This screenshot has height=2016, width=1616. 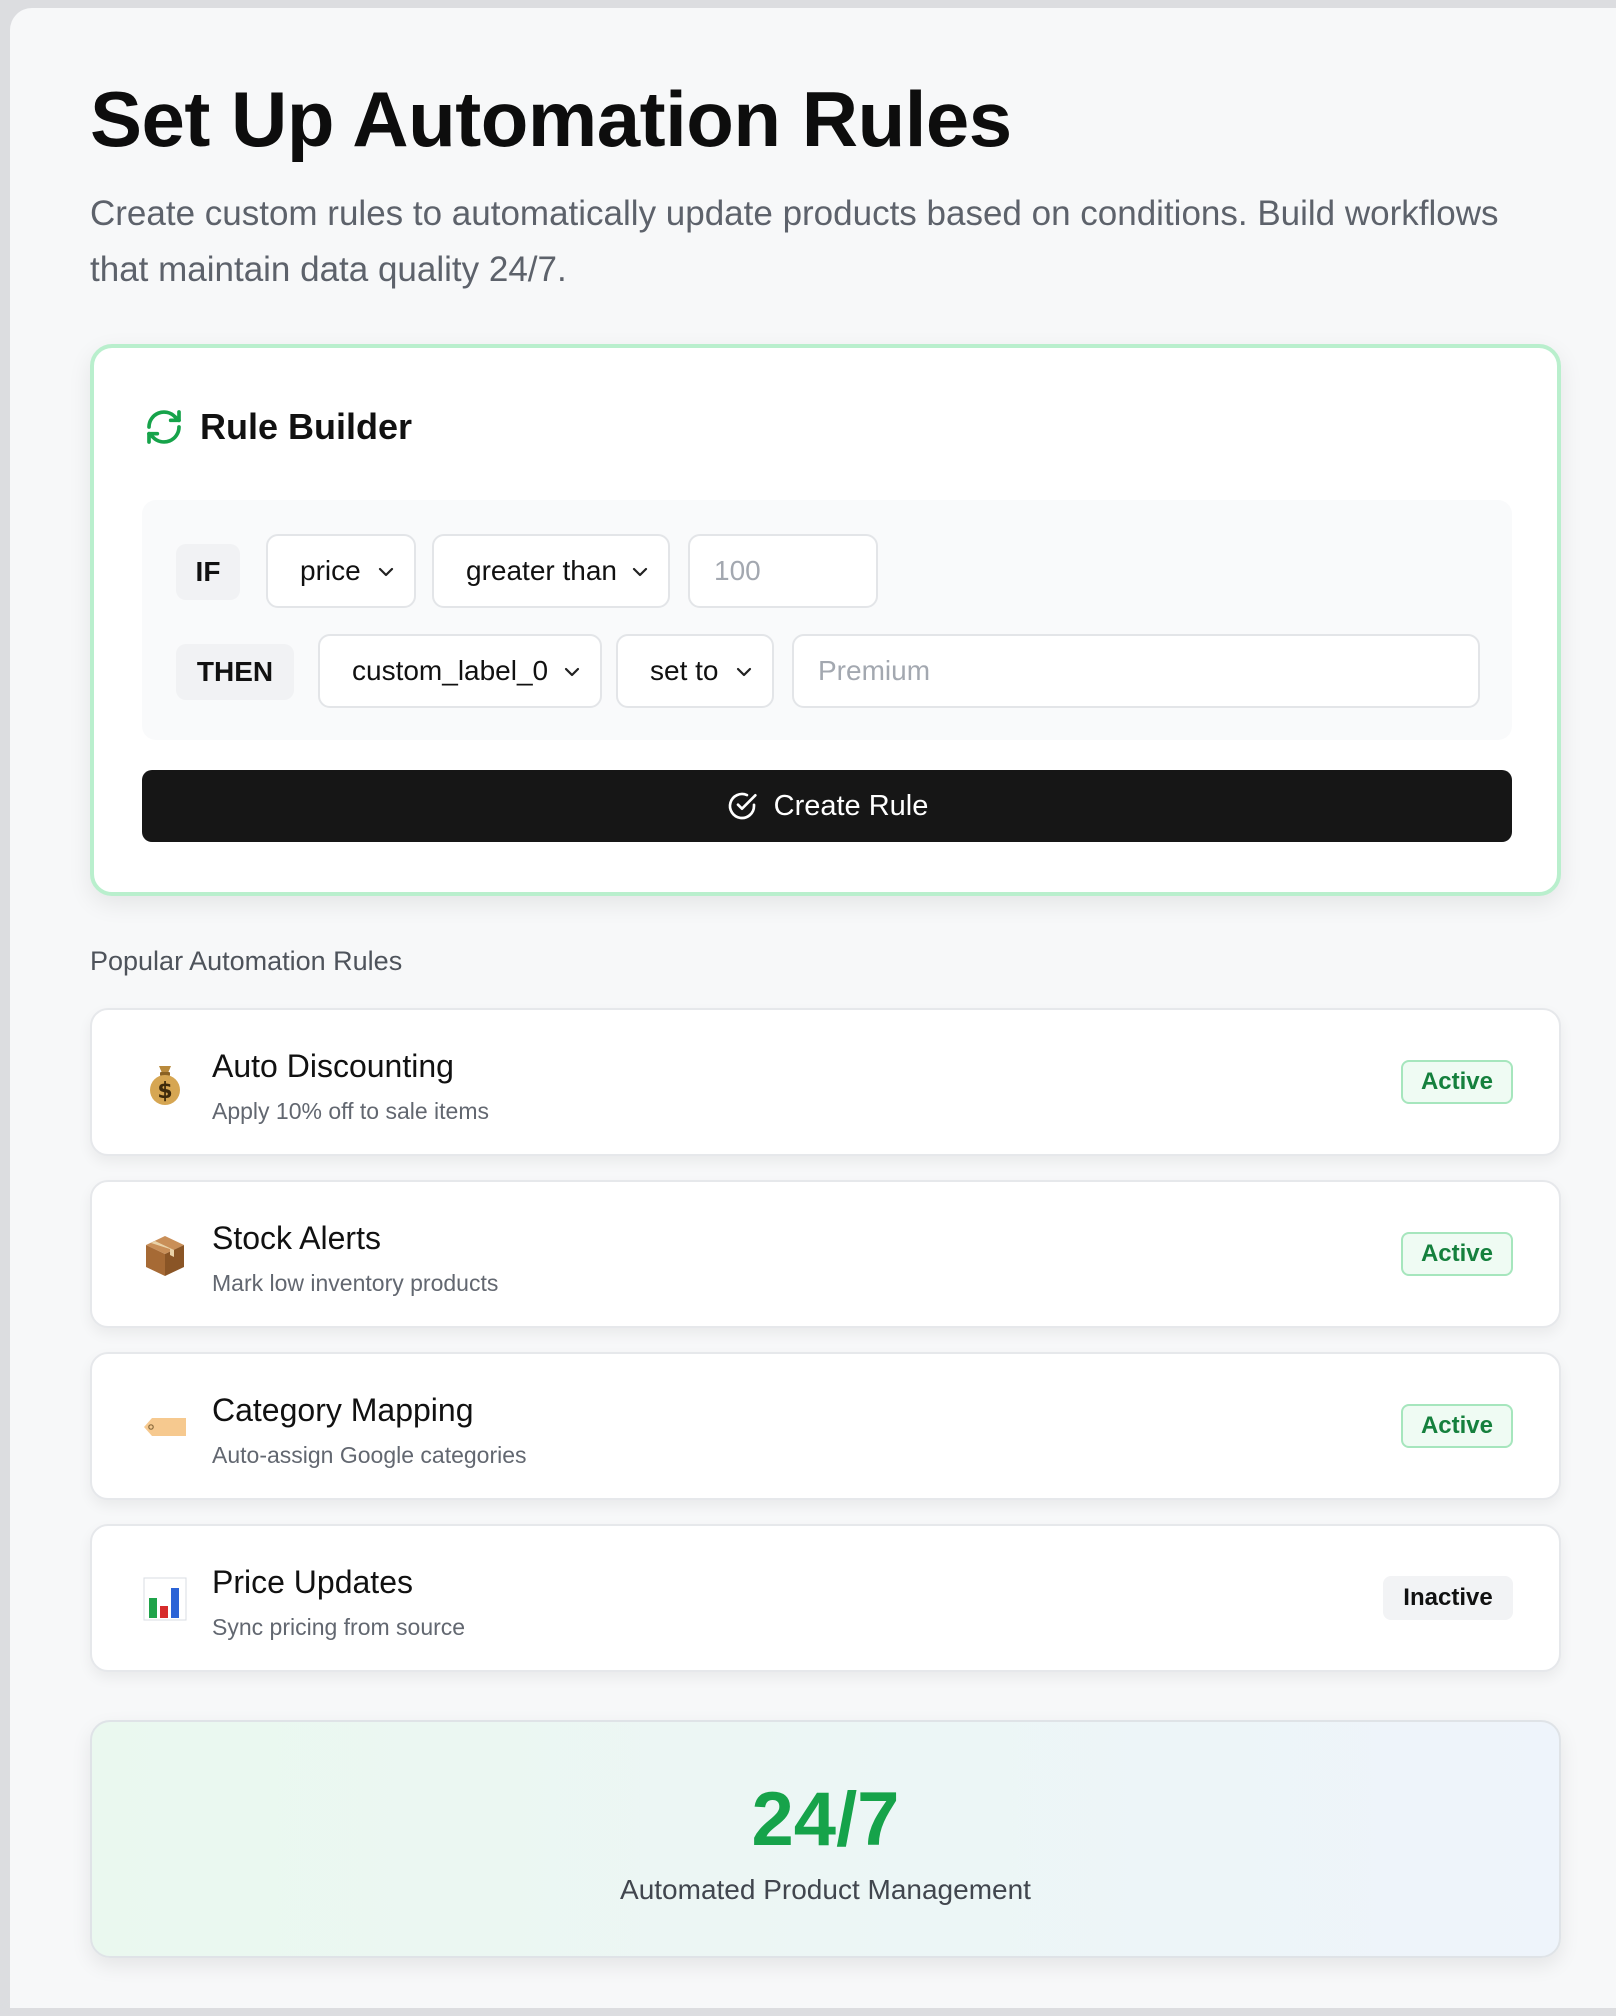 What do you see at coordinates (1136, 671) in the screenshot?
I see `action-value-input: Premium` at bounding box center [1136, 671].